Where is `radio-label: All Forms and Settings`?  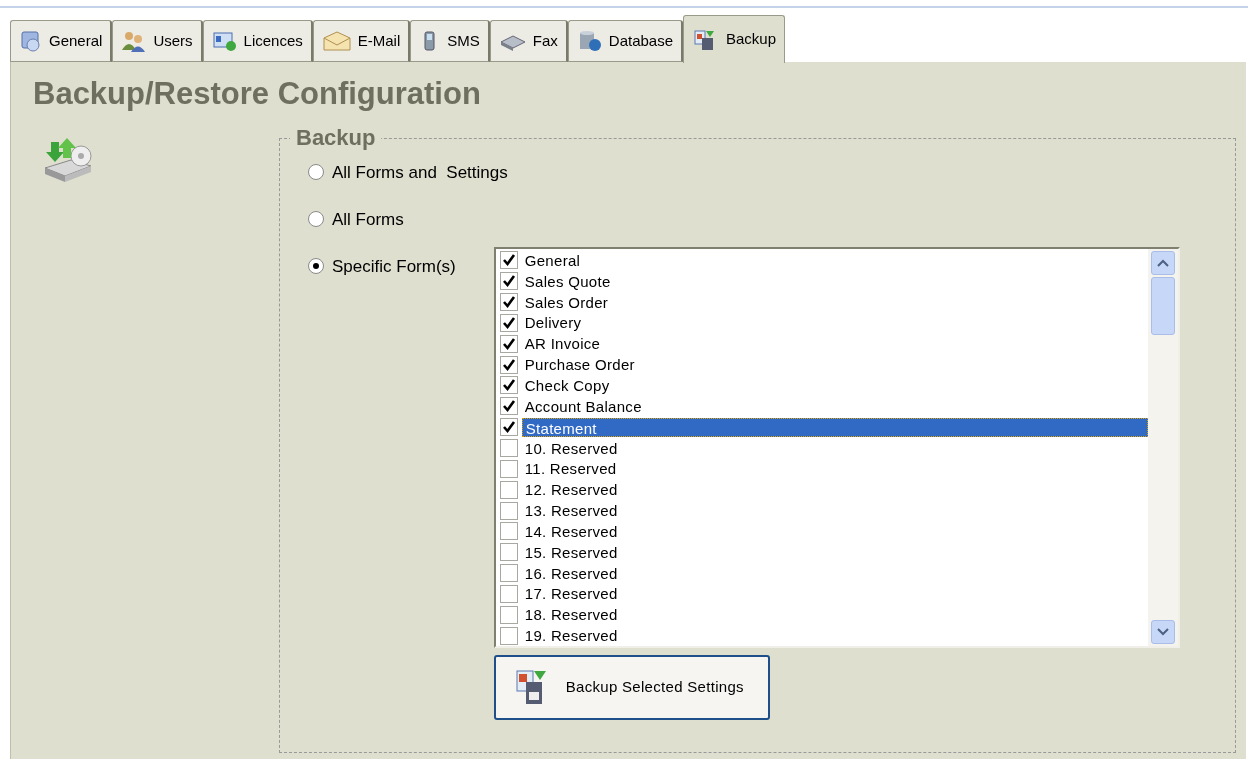 radio-label: All Forms and Settings is located at coordinates (420, 173).